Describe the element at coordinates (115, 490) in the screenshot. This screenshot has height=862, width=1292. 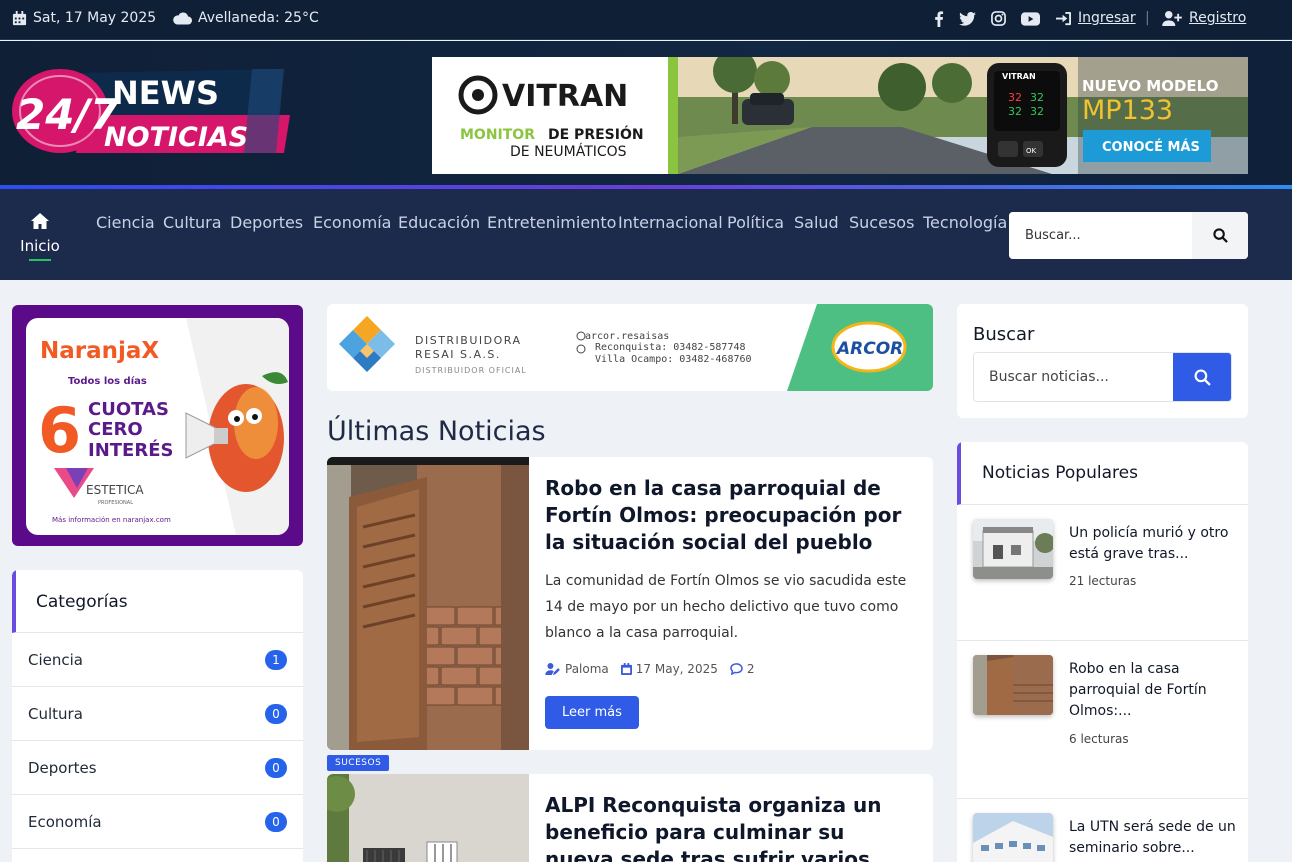
I see `promo-partner: ESTETICA` at that location.